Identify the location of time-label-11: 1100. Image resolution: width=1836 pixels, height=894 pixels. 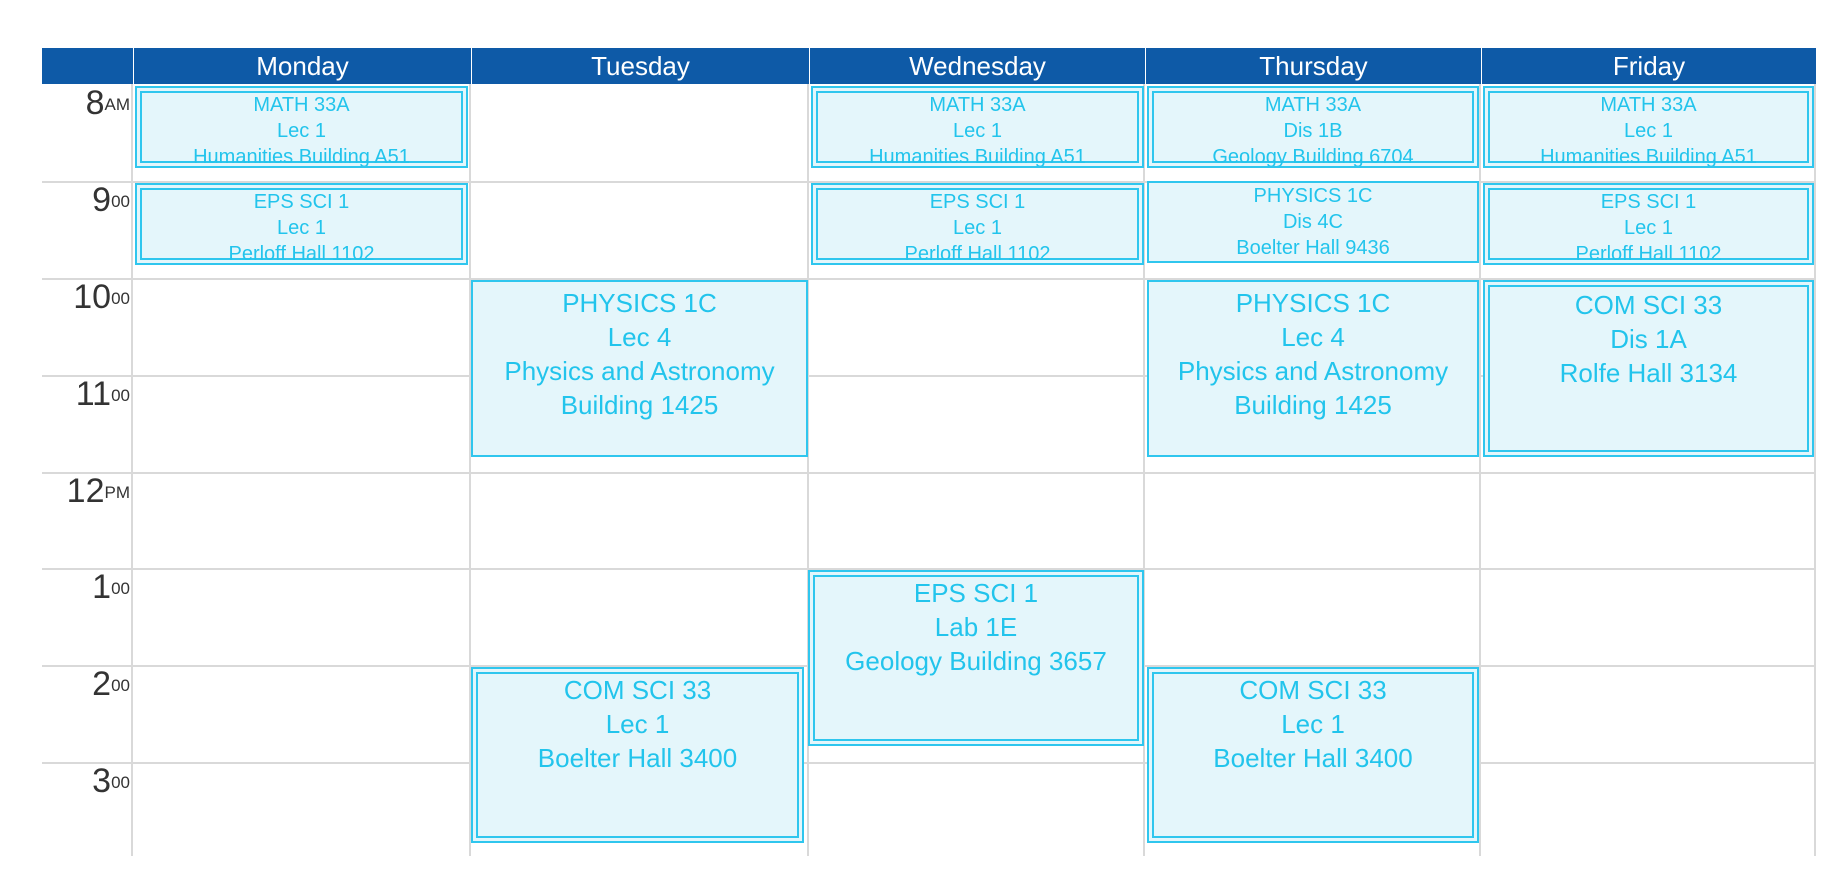
(102, 394).